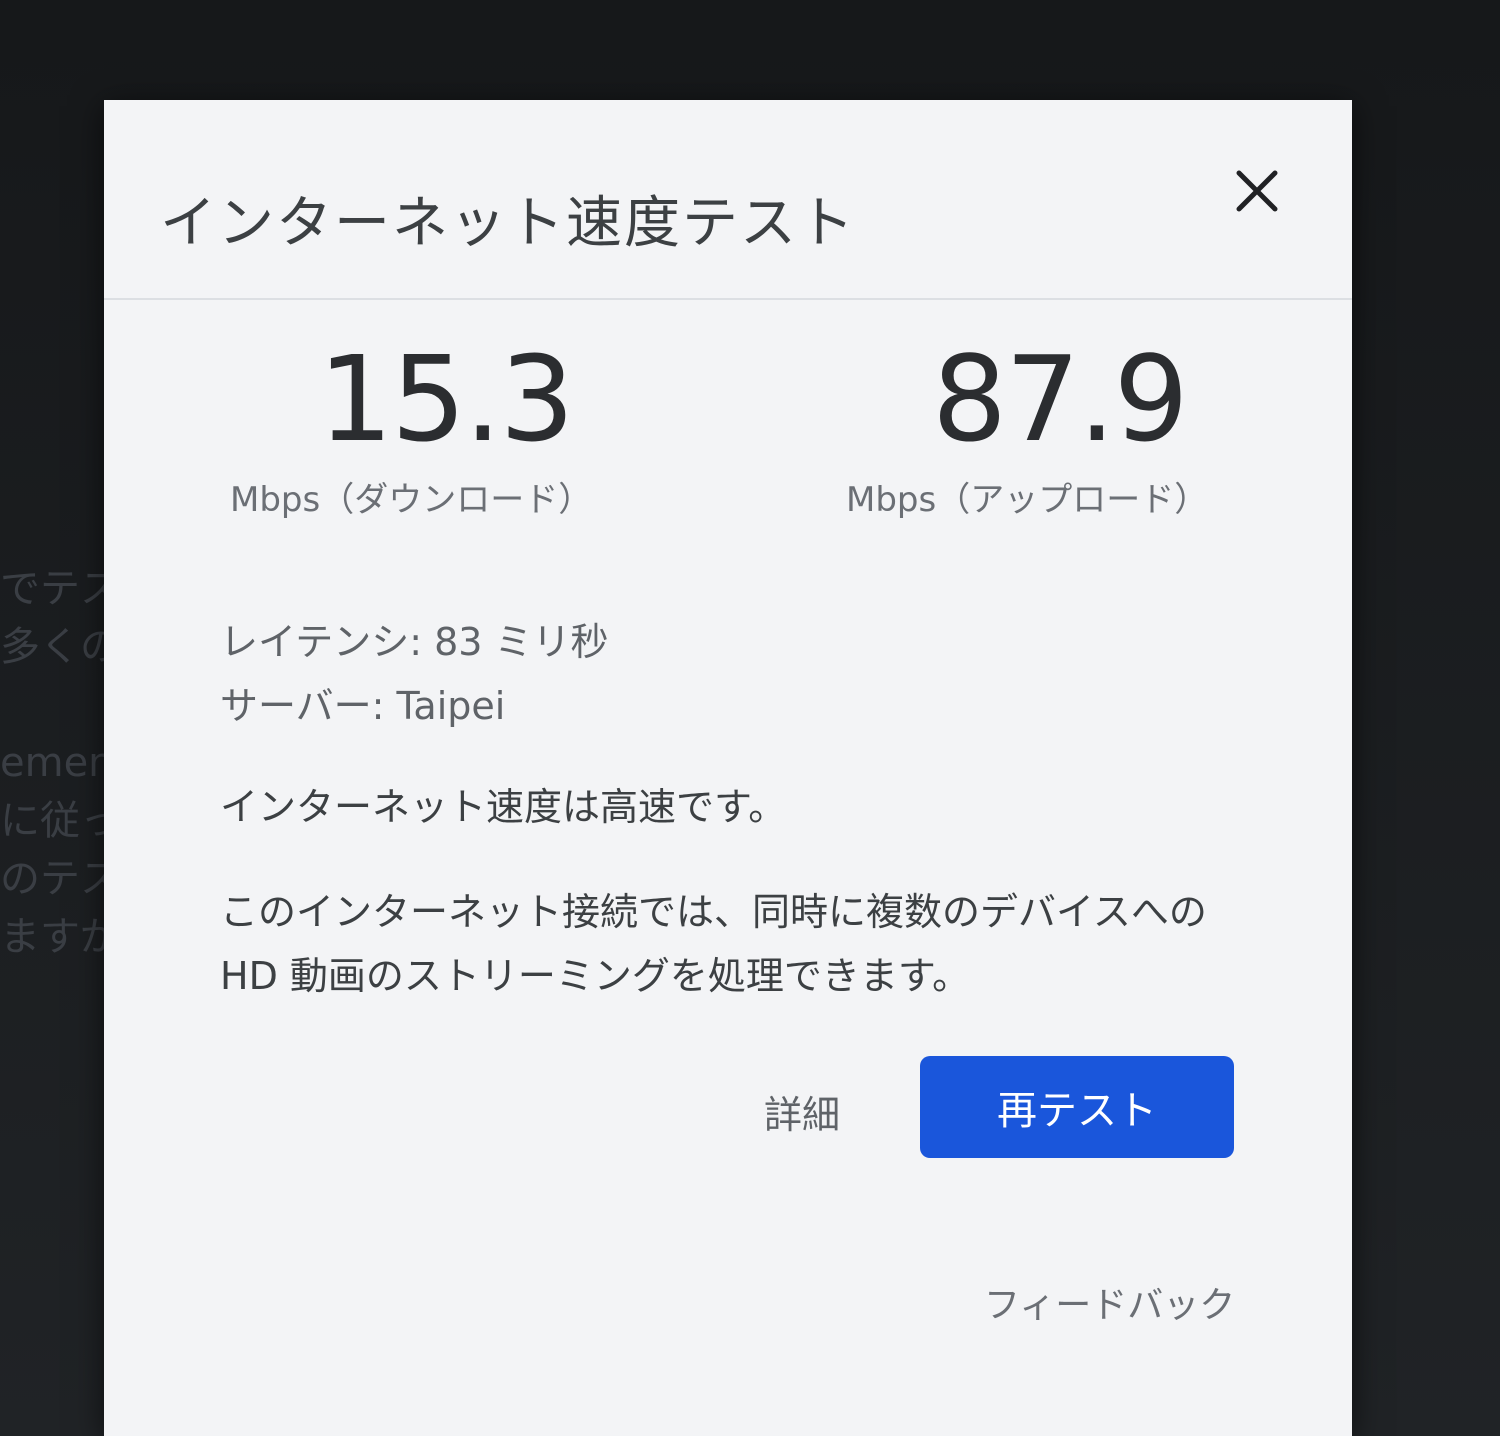  I want to click on close-button, so click(1257, 191).